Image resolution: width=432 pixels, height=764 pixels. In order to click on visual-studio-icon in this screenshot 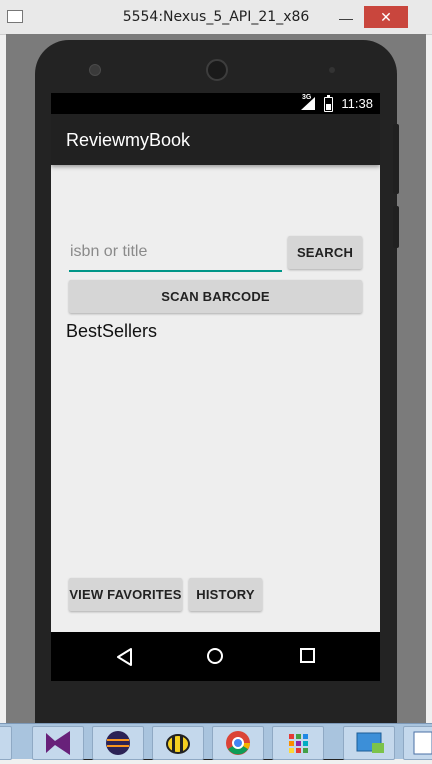, I will do `click(58, 743)`.